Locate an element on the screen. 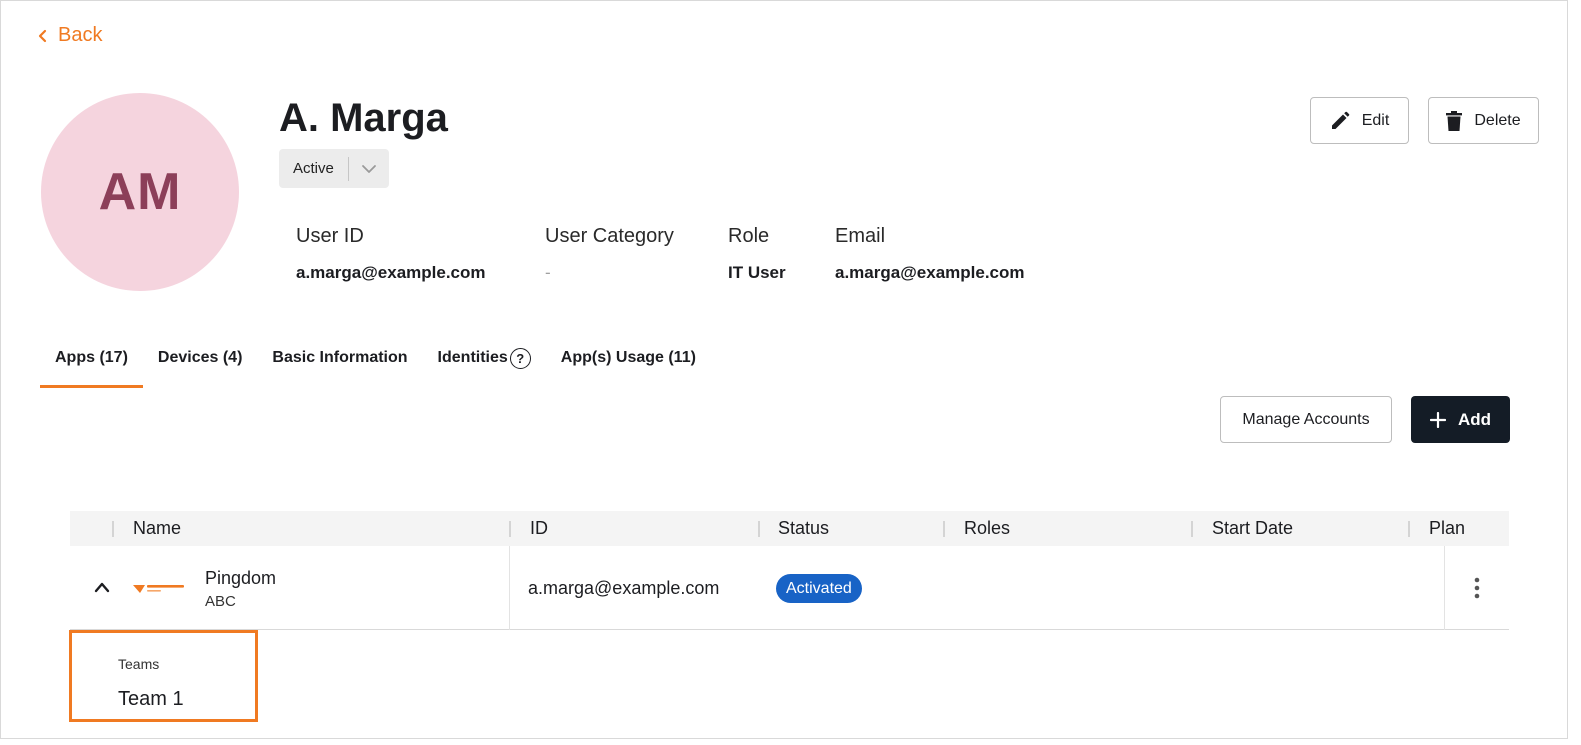 This screenshot has height=745, width=1581. column-header-status: Status is located at coordinates (803, 528).